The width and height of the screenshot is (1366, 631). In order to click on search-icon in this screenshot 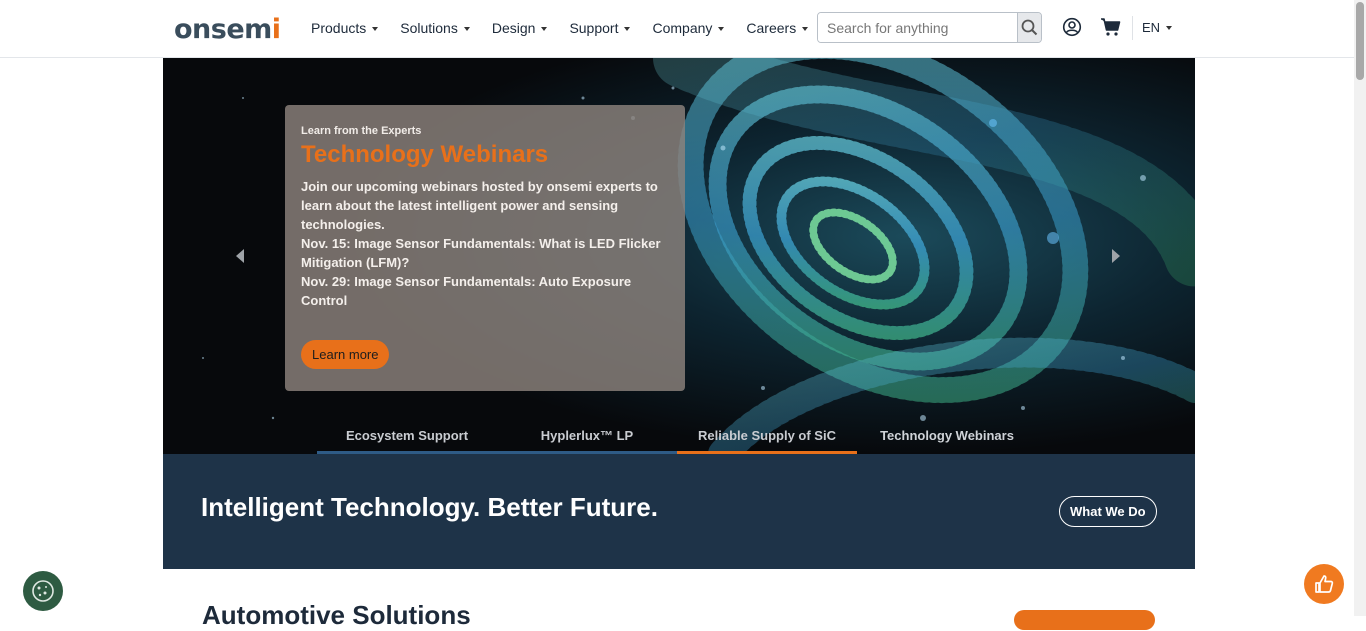, I will do `click(1029, 27)`.